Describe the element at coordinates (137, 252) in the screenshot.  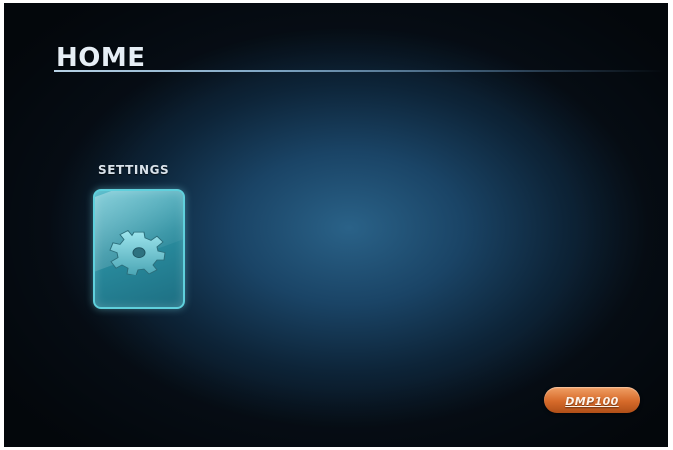
I see `gear-icon` at that location.